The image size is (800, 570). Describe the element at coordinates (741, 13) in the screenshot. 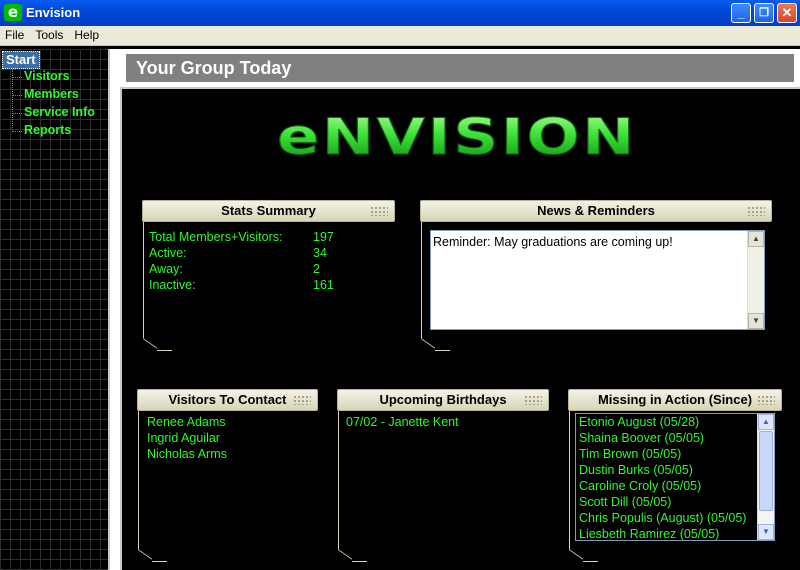

I see `minimize-button: _` at that location.